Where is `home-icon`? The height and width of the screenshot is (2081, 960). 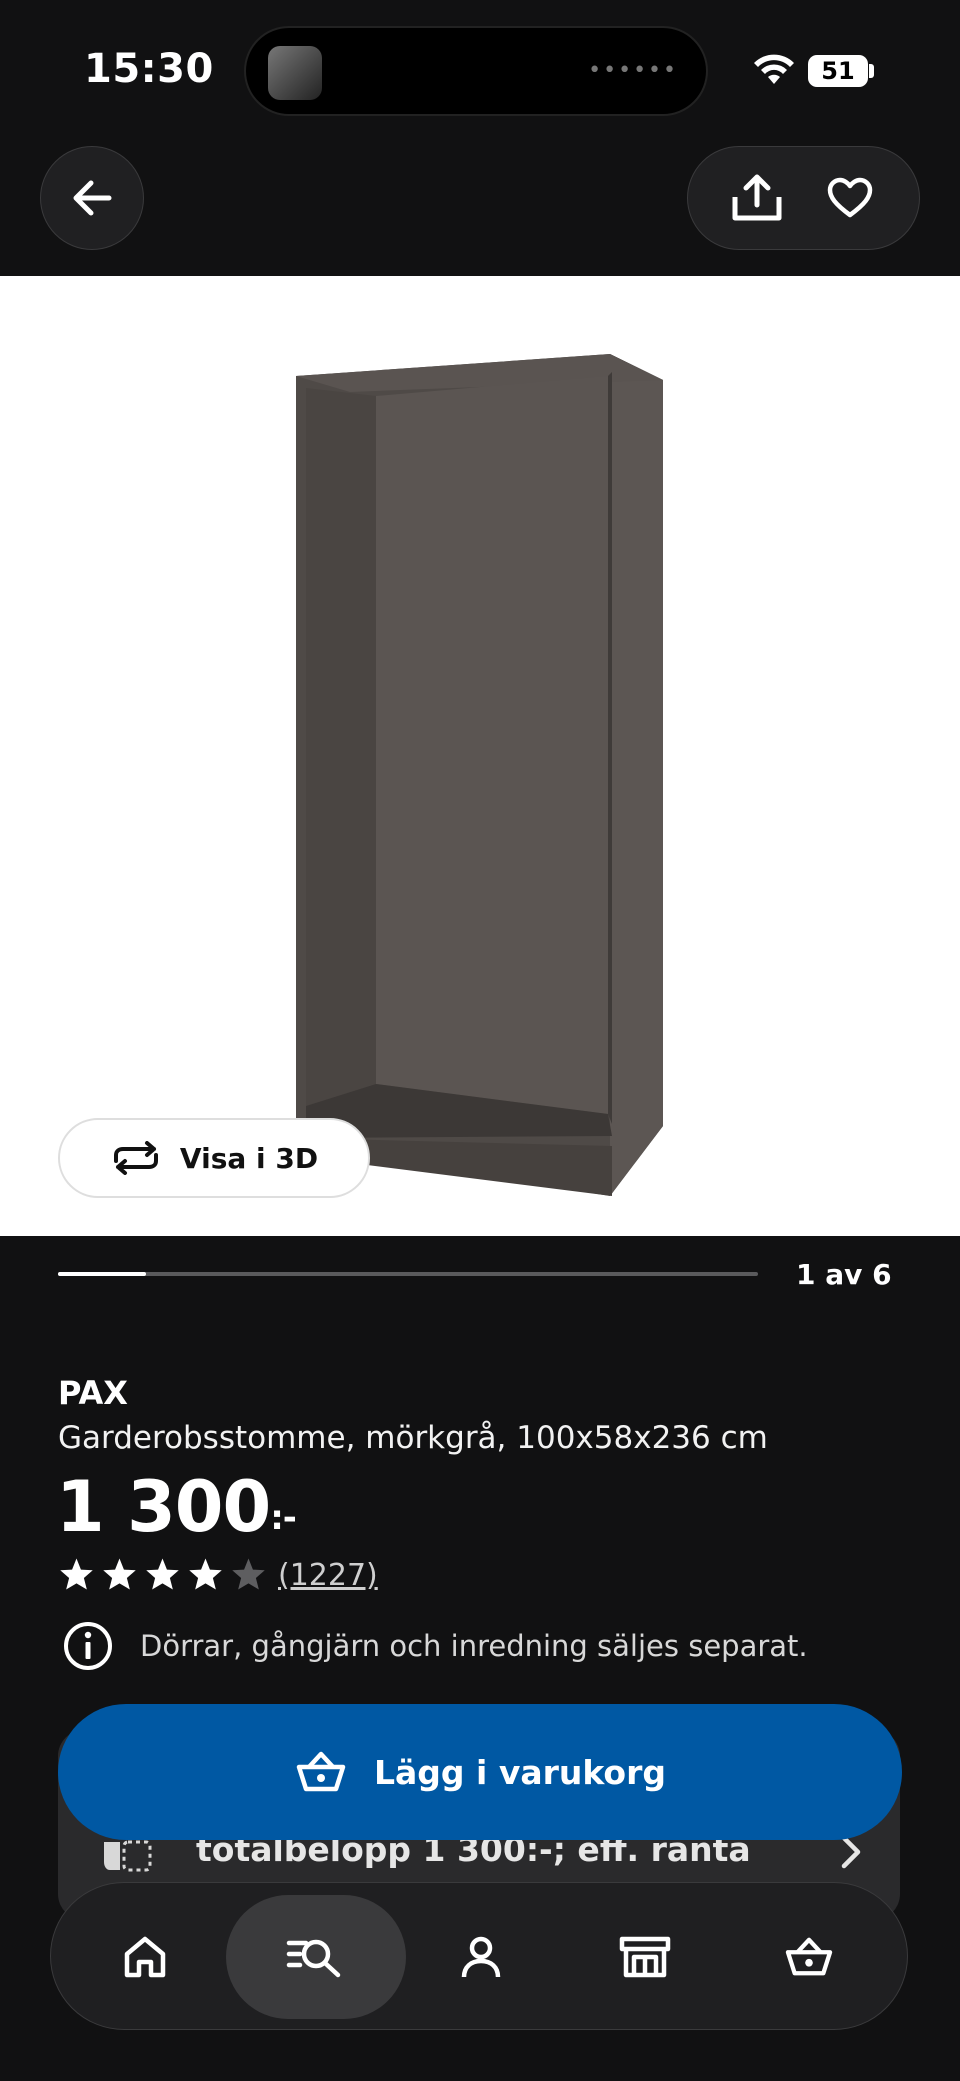
home-icon is located at coordinates (145, 1957).